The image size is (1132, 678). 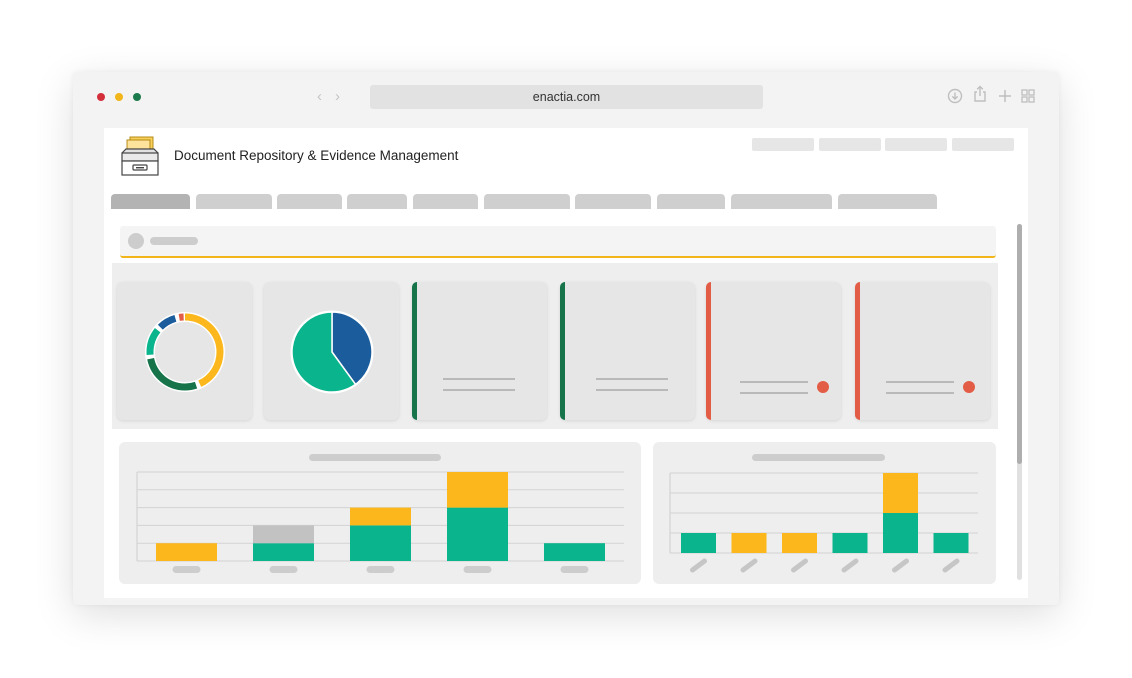 I want to click on address-bar: enactia.com, so click(x=566, y=97).